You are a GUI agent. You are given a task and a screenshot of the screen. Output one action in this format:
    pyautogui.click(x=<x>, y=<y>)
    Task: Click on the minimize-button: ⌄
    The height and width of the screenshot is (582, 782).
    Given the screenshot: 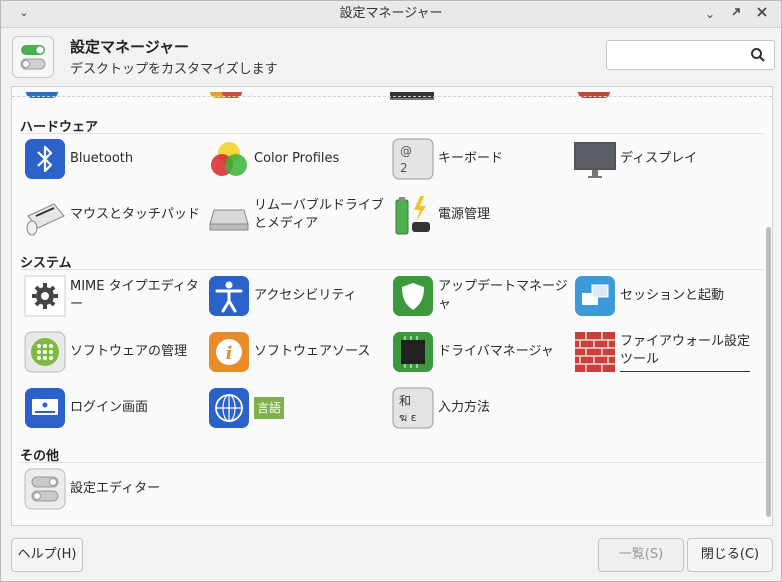 What is the action you would take?
    pyautogui.click(x=710, y=14)
    